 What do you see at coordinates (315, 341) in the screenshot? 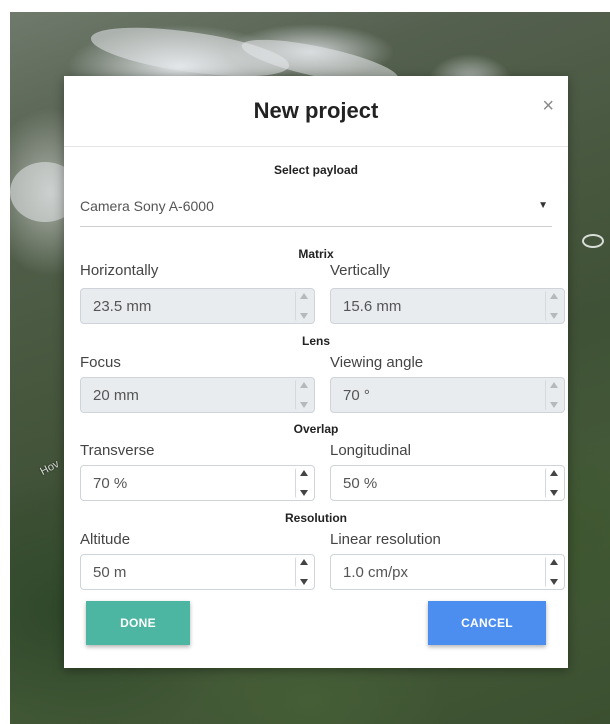
I see `lens-heading: Lens` at bounding box center [315, 341].